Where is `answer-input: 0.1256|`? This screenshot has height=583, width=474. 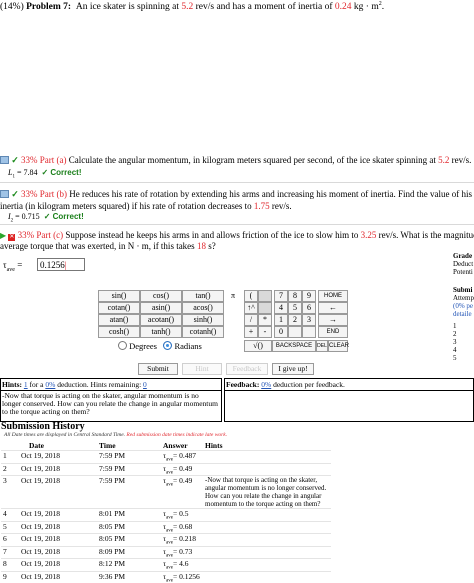 answer-input: 0.1256| is located at coordinates (61, 264).